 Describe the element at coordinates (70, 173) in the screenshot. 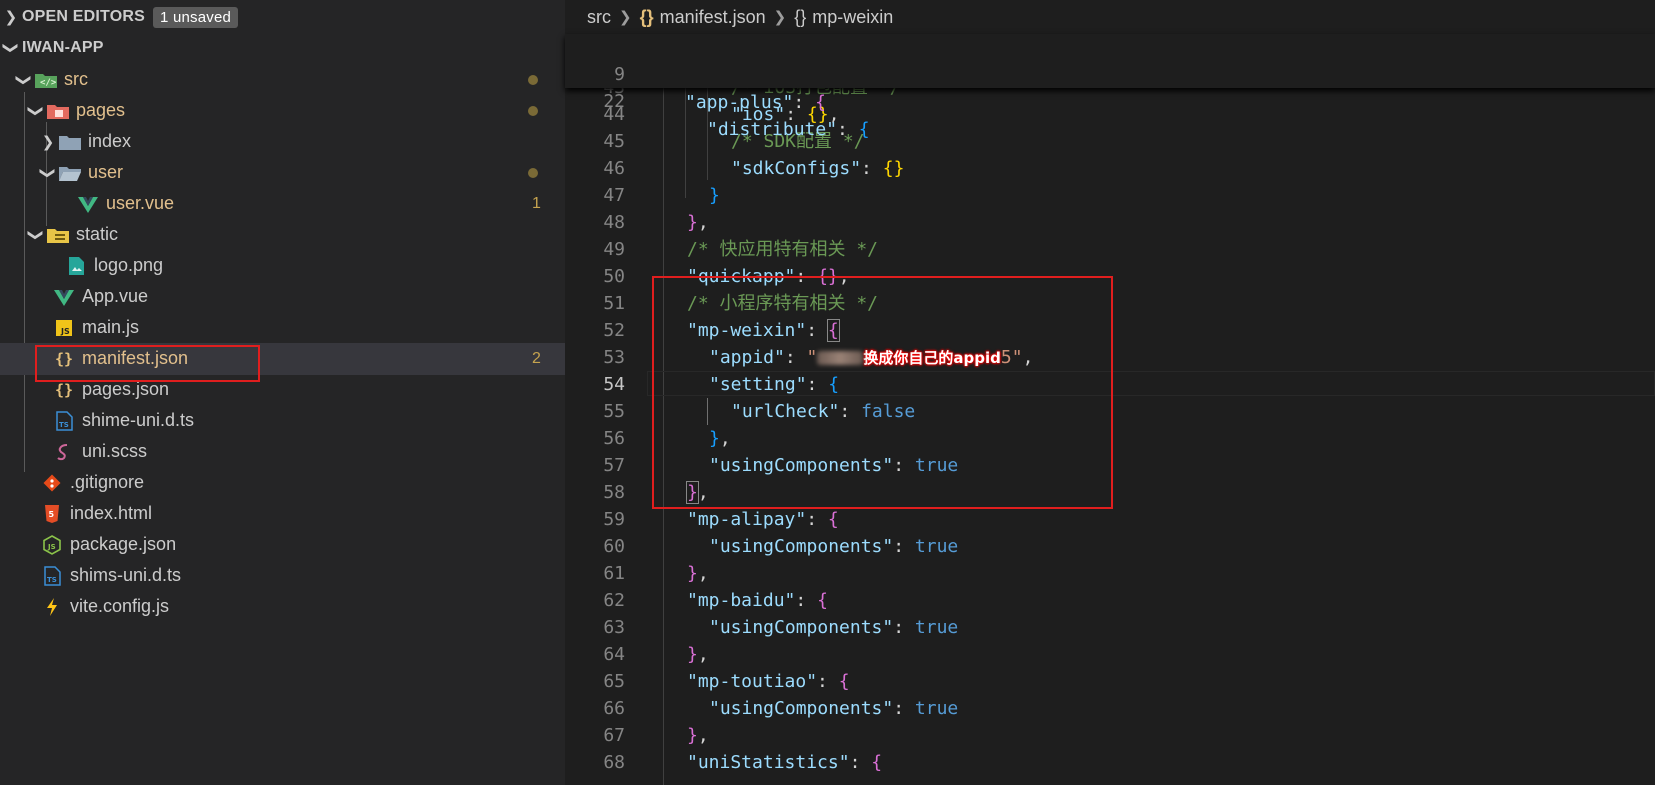

I see `folder-open-icon` at that location.